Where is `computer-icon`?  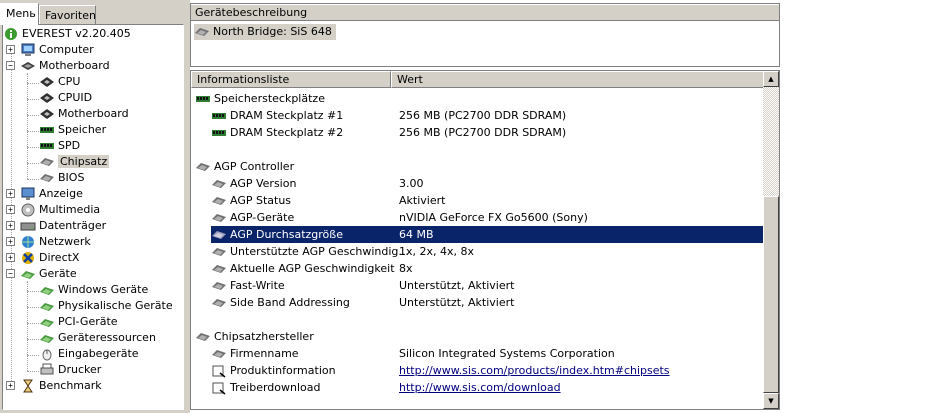
computer-icon is located at coordinates (28, 50).